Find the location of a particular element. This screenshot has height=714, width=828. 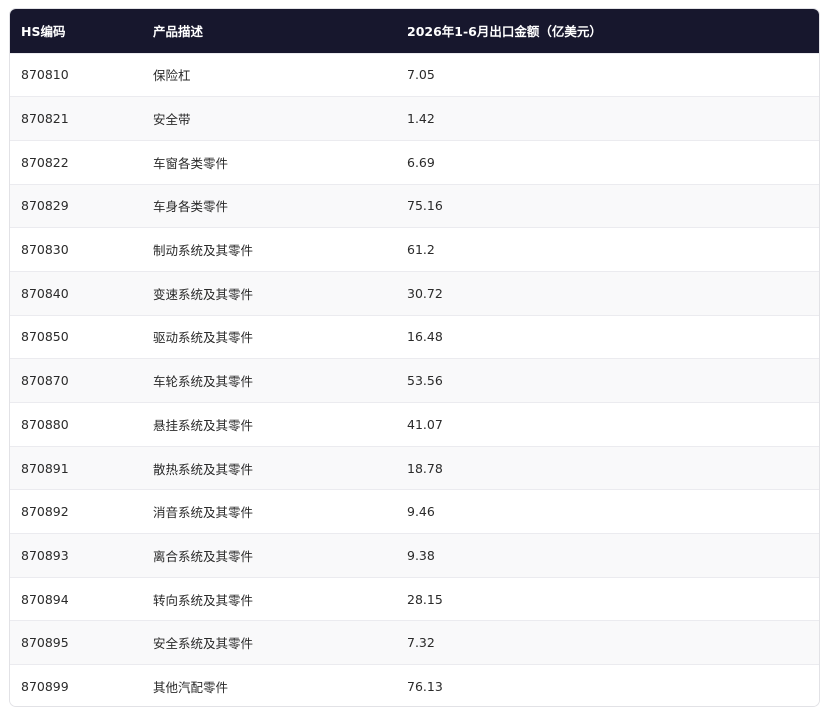

table-row: 870895 安全系统及其零件 7.32 is located at coordinates (414, 642).